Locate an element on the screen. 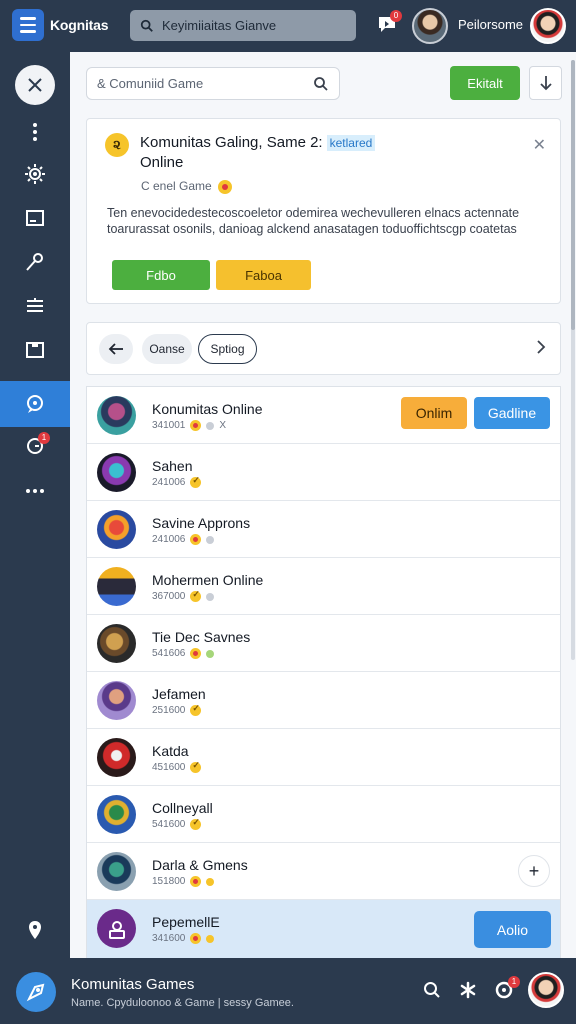 The image size is (576, 1024). scrollbar-thumb is located at coordinates (573, 195).